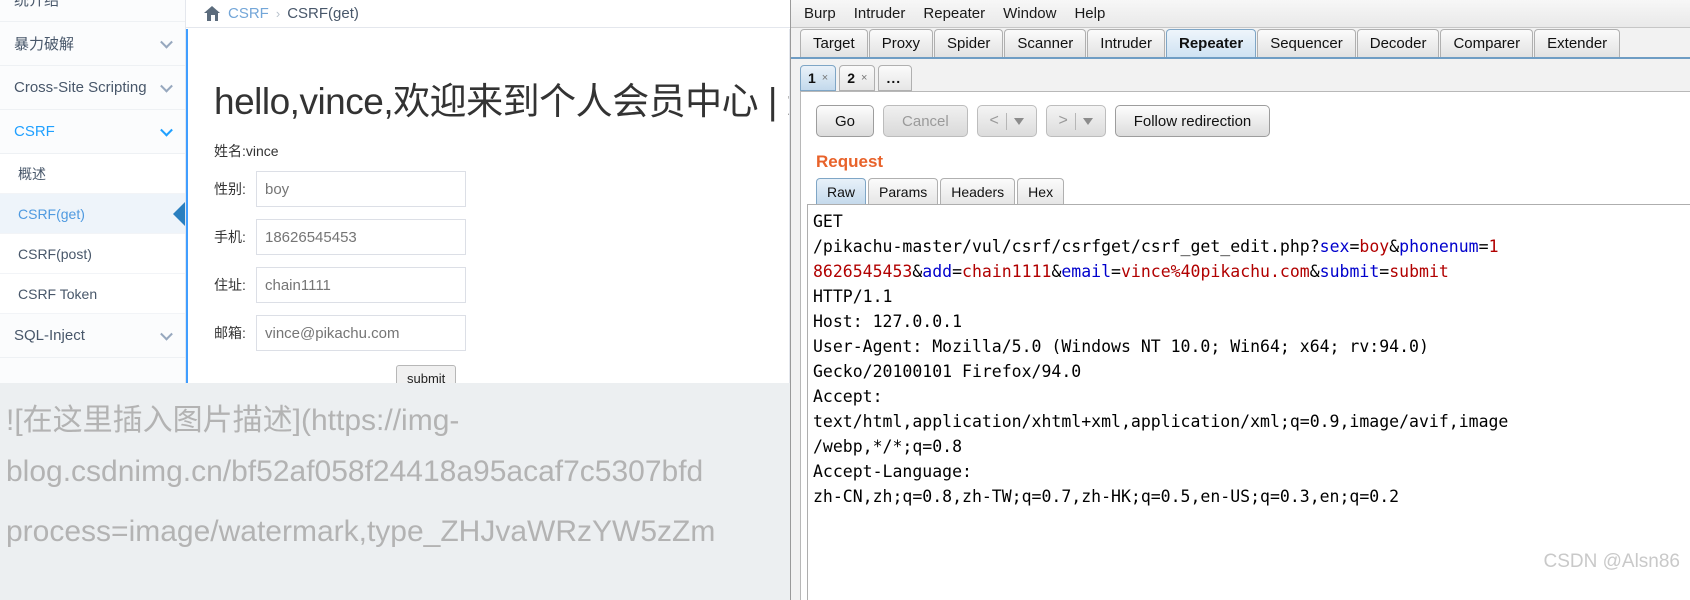 The image size is (1690, 600). I want to click on sex-input, so click(361, 189).